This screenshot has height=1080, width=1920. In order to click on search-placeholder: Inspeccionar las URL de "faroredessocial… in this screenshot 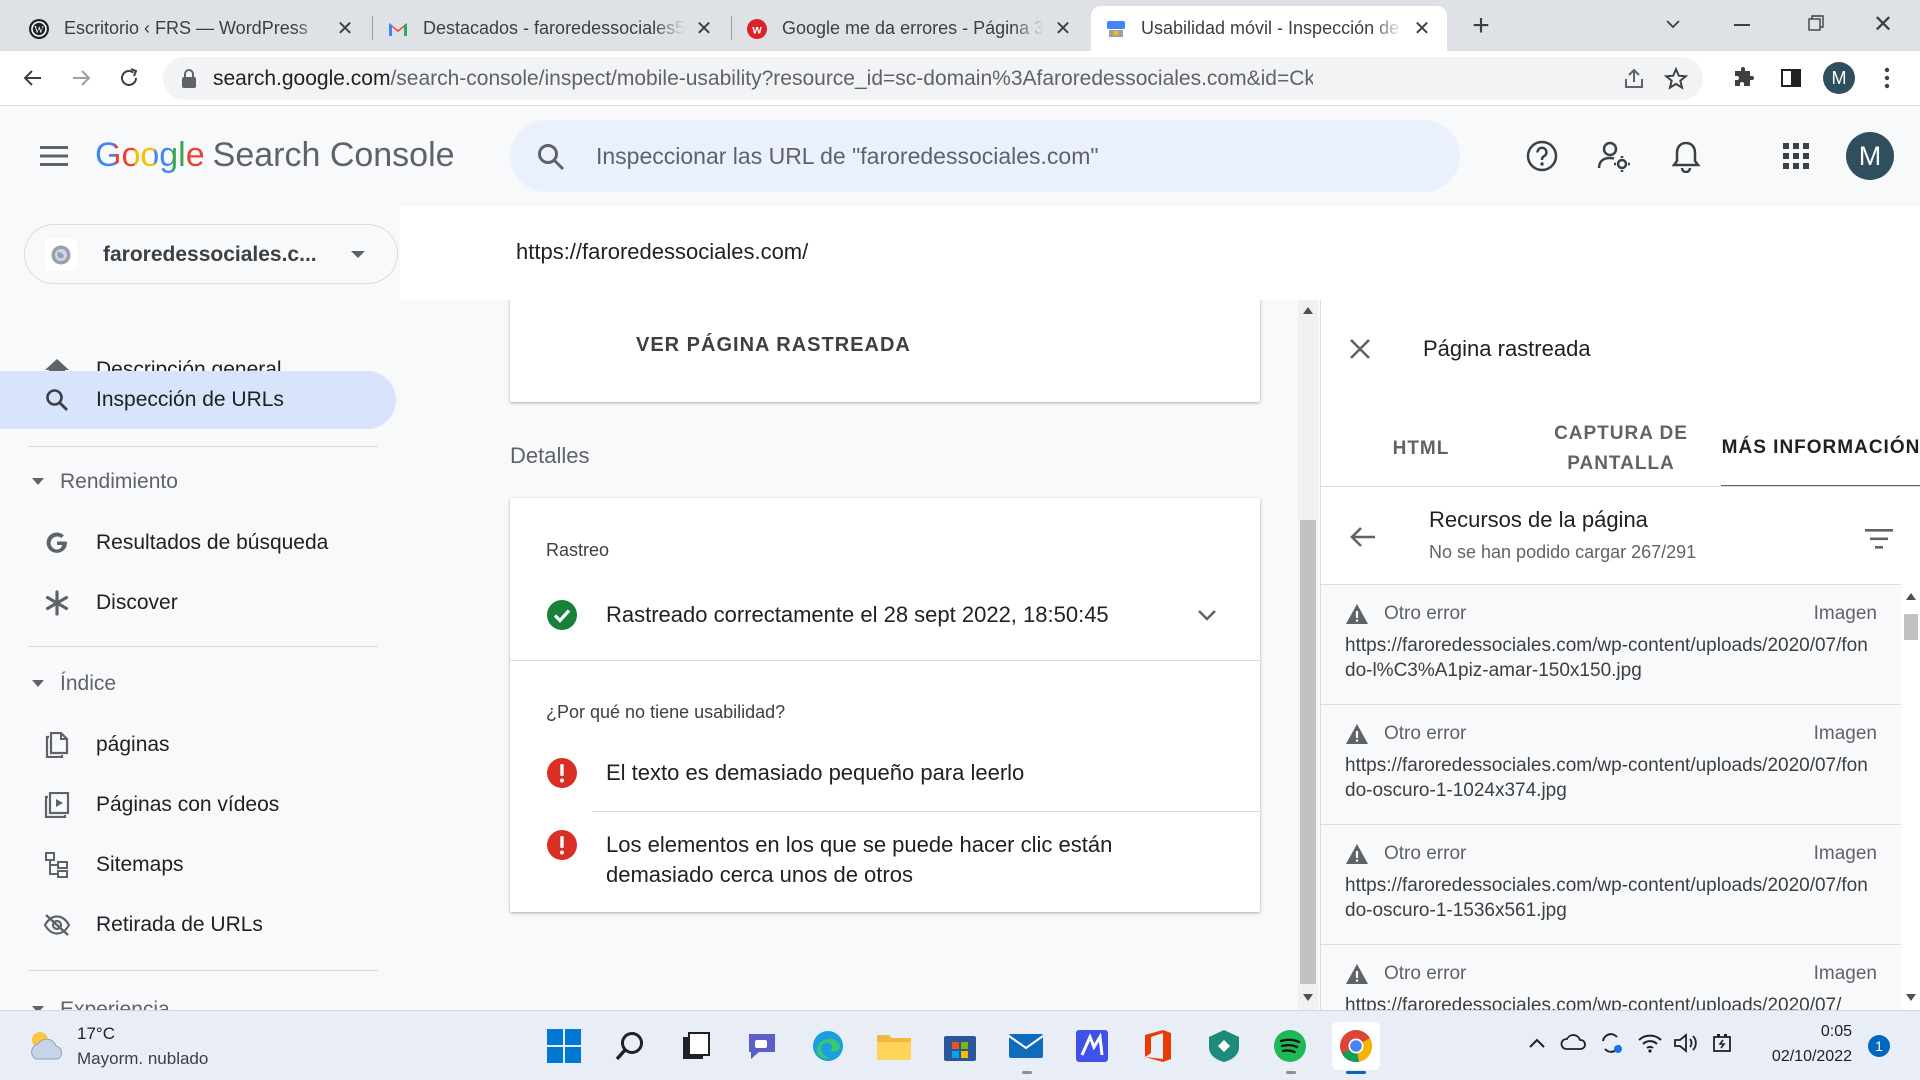, I will do `click(847, 156)`.